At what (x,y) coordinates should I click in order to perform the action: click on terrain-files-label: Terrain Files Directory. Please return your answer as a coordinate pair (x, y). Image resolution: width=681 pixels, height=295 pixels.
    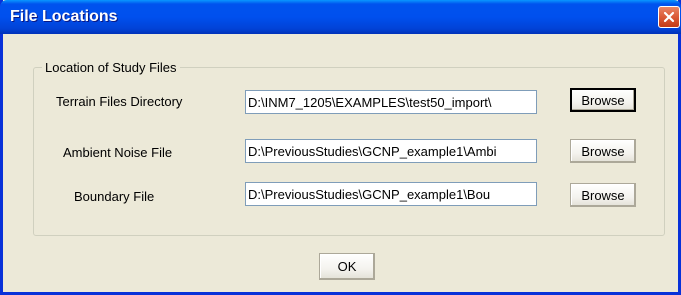
    Looking at the image, I should click on (119, 101).